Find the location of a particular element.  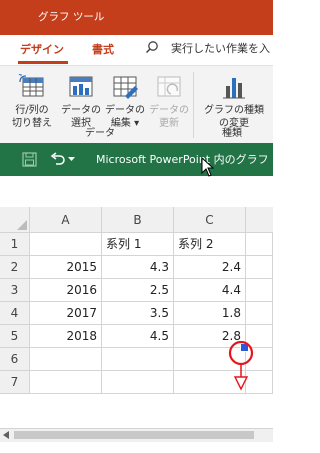

row-header-6: 6 is located at coordinates (15, 359).